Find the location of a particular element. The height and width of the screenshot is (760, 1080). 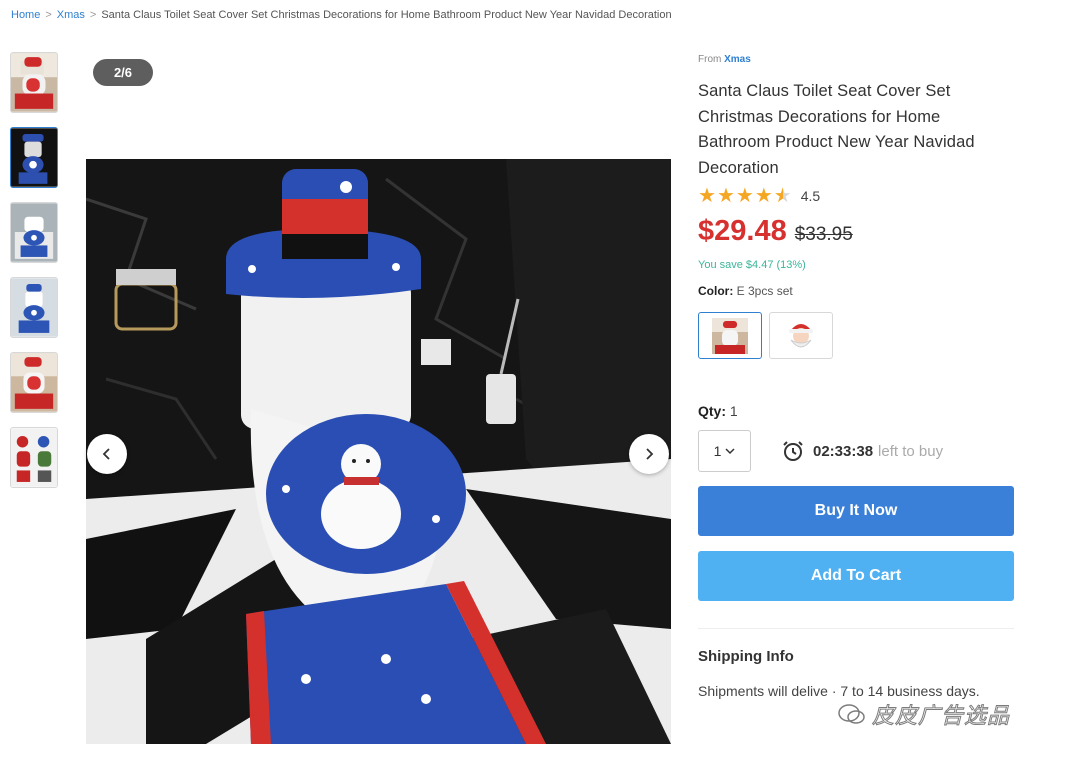

rating-value: 4.5 is located at coordinates (810, 196).